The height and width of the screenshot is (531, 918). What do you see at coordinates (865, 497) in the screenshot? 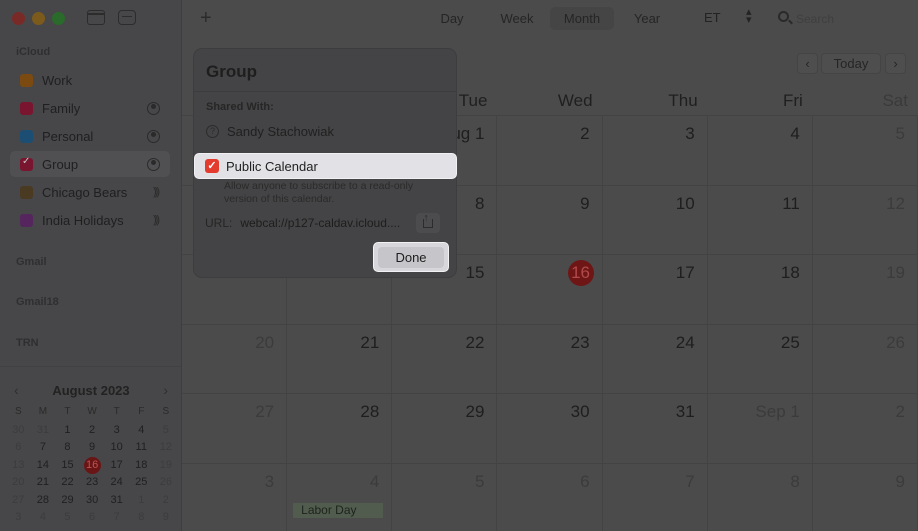
I see `day-cell: 9` at bounding box center [865, 497].